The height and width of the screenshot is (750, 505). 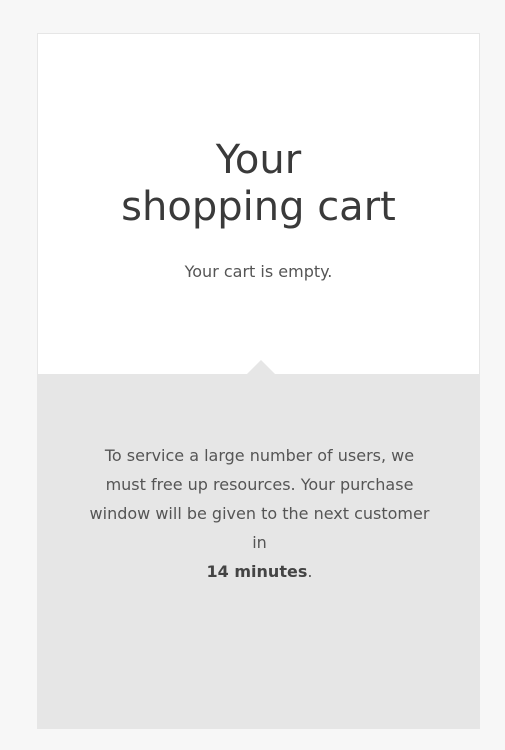 I want to click on title-line-1: Your, so click(x=258, y=159).